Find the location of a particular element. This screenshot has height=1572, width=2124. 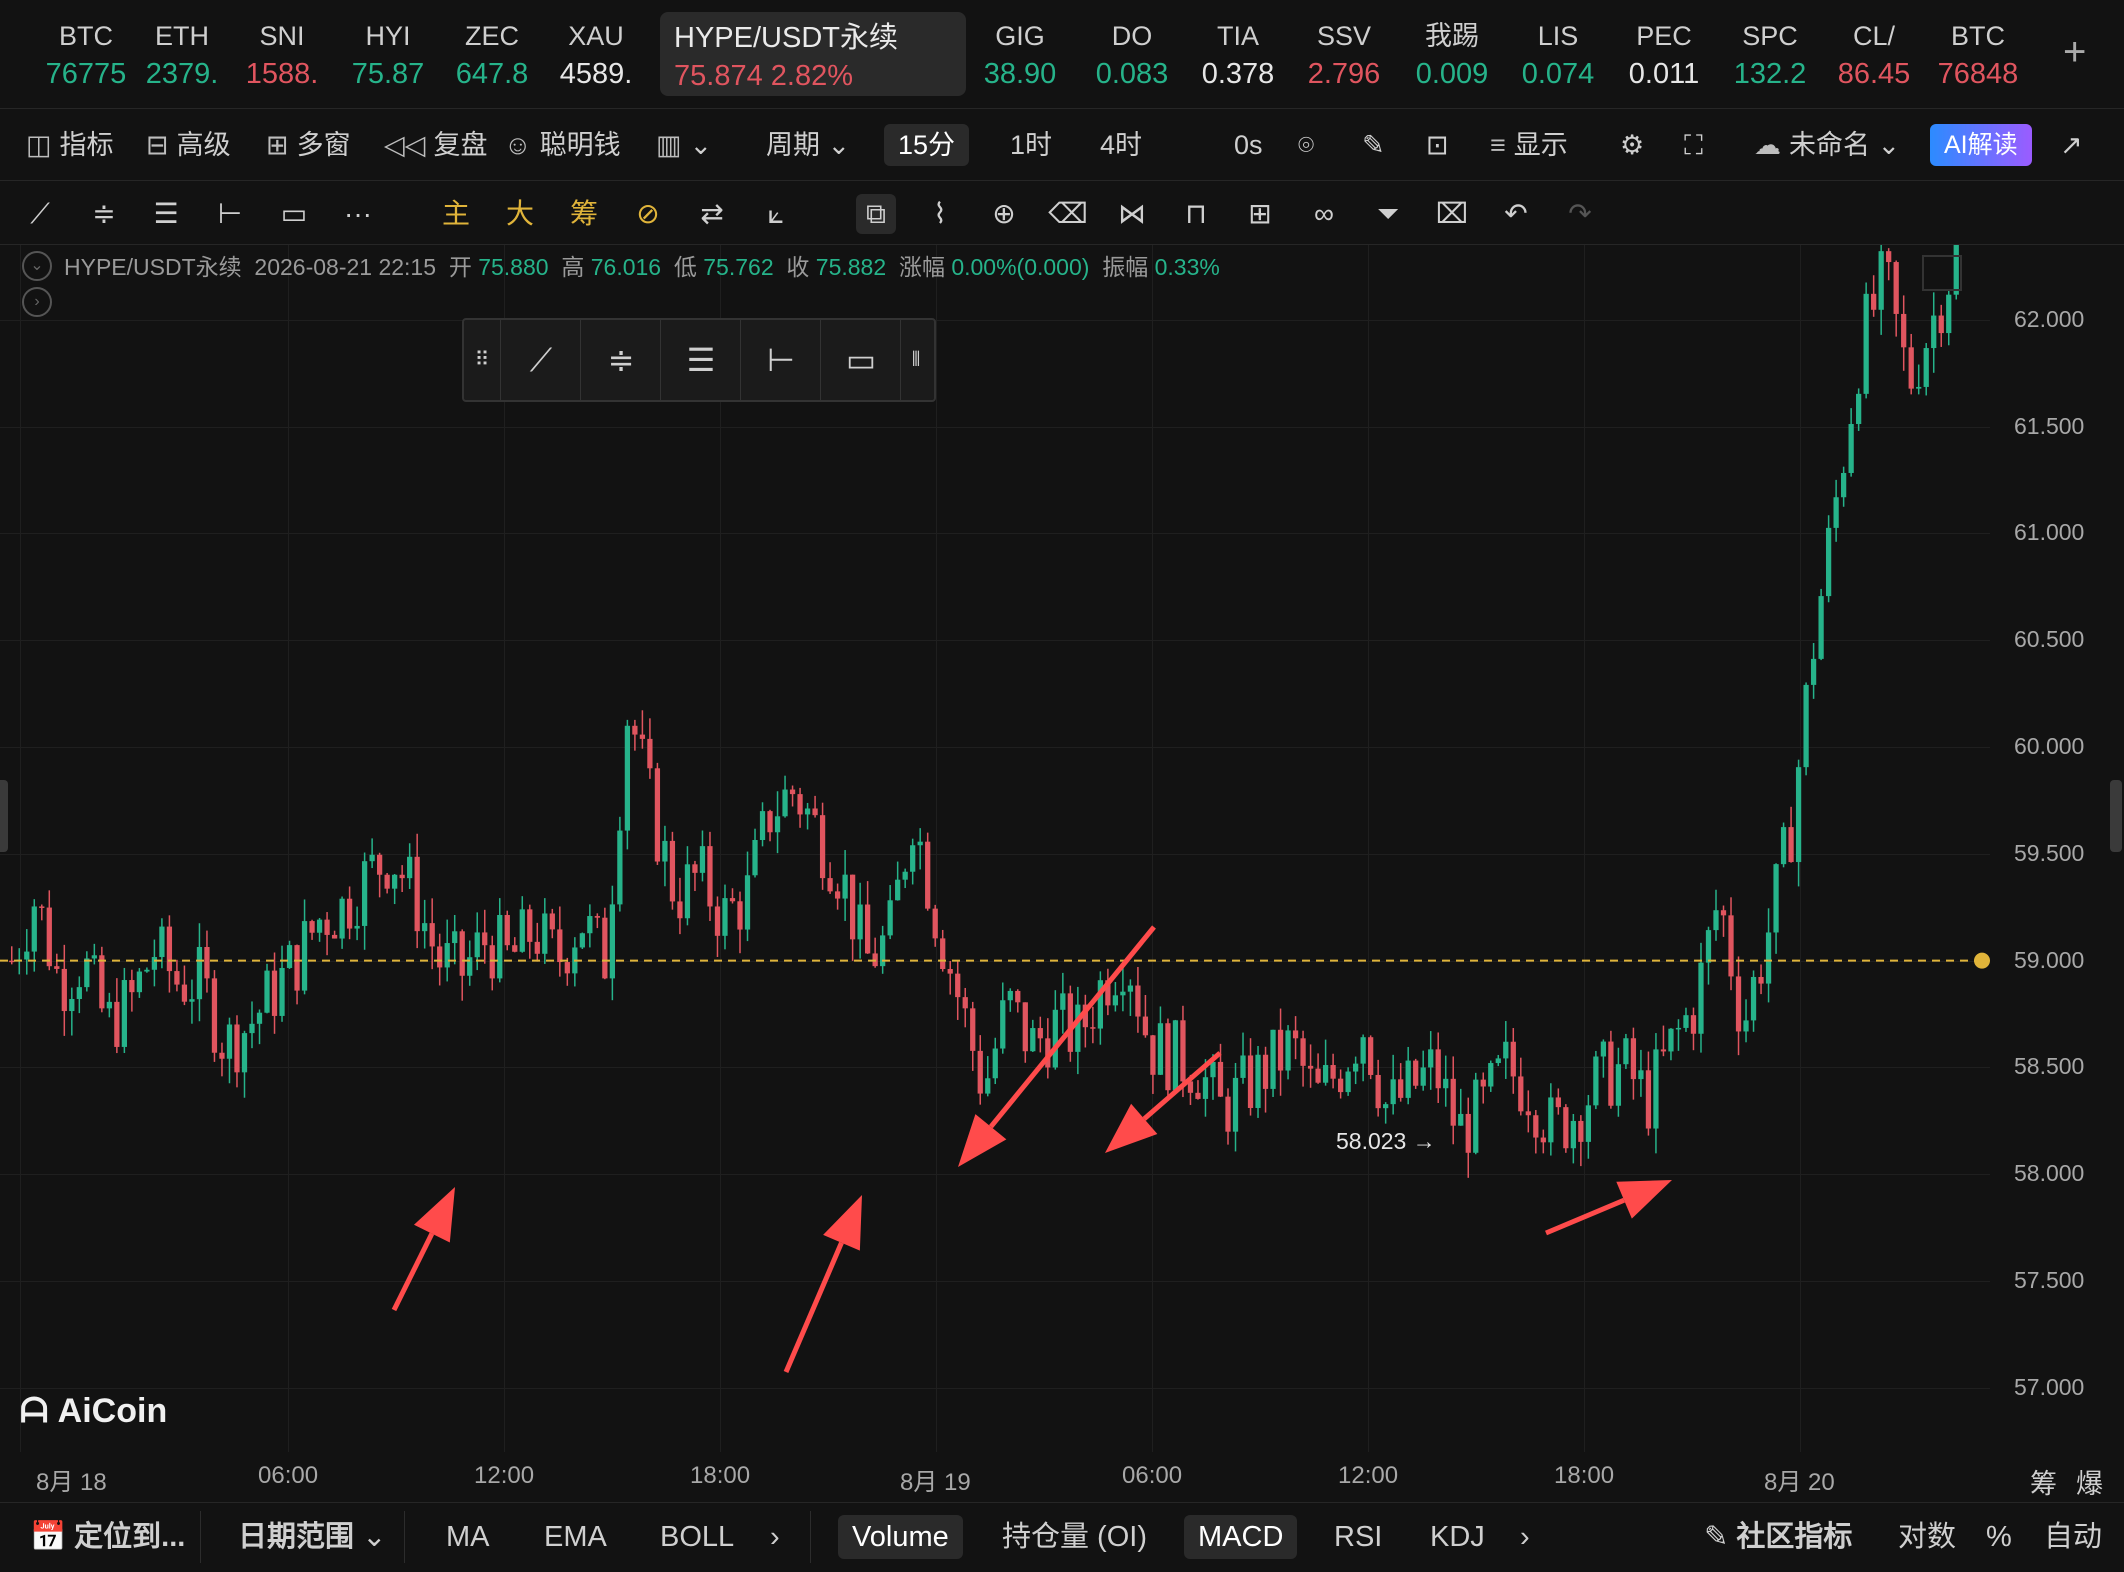

layout-dropdown: ☁ 未命名 ⌄ is located at coordinates (1827, 145).